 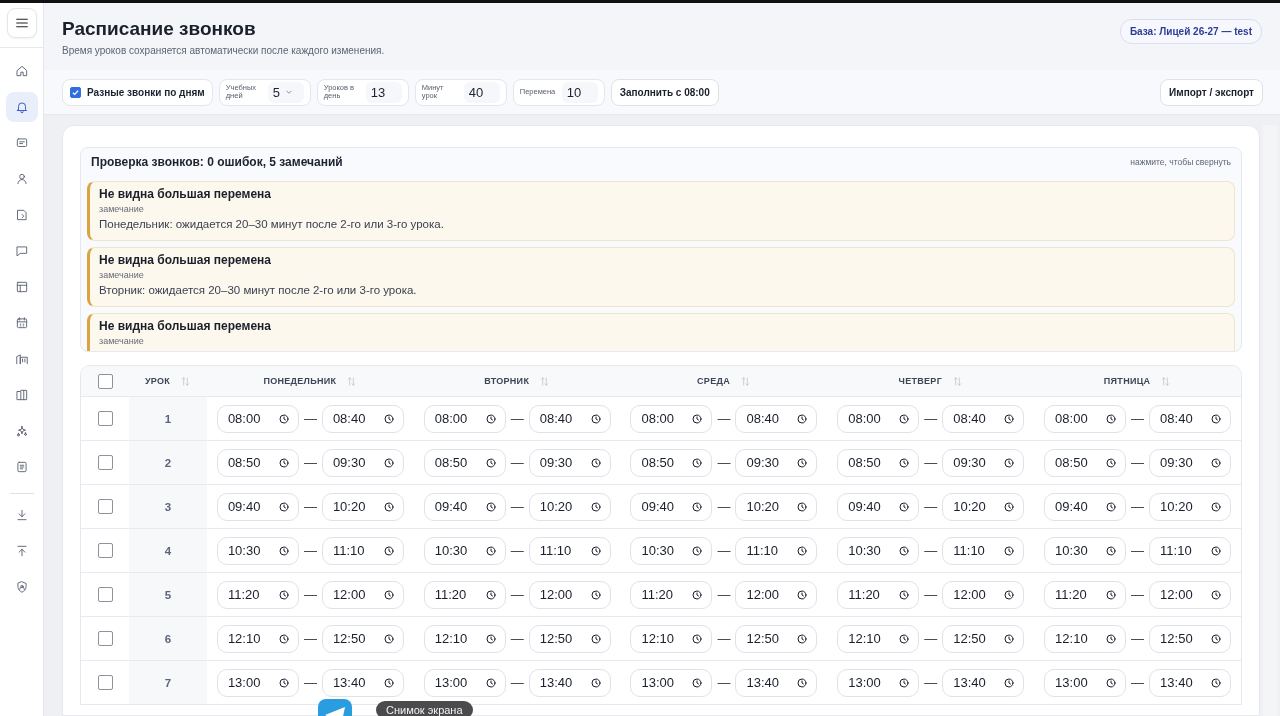 I want to click on collapse-hint: нажмите, чтобы свернуть, so click(x=1180, y=161).